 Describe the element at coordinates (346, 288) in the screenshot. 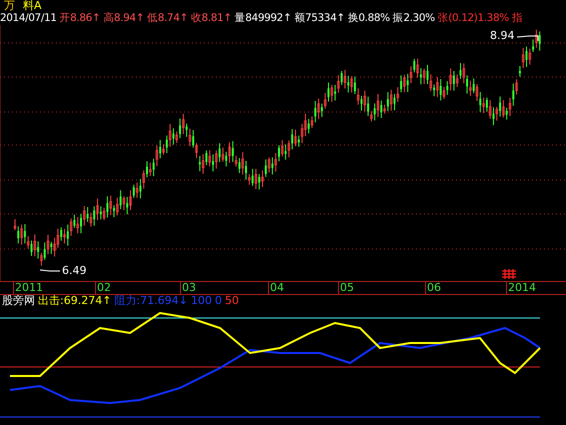

I see `time-axis-label: 05` at that location.